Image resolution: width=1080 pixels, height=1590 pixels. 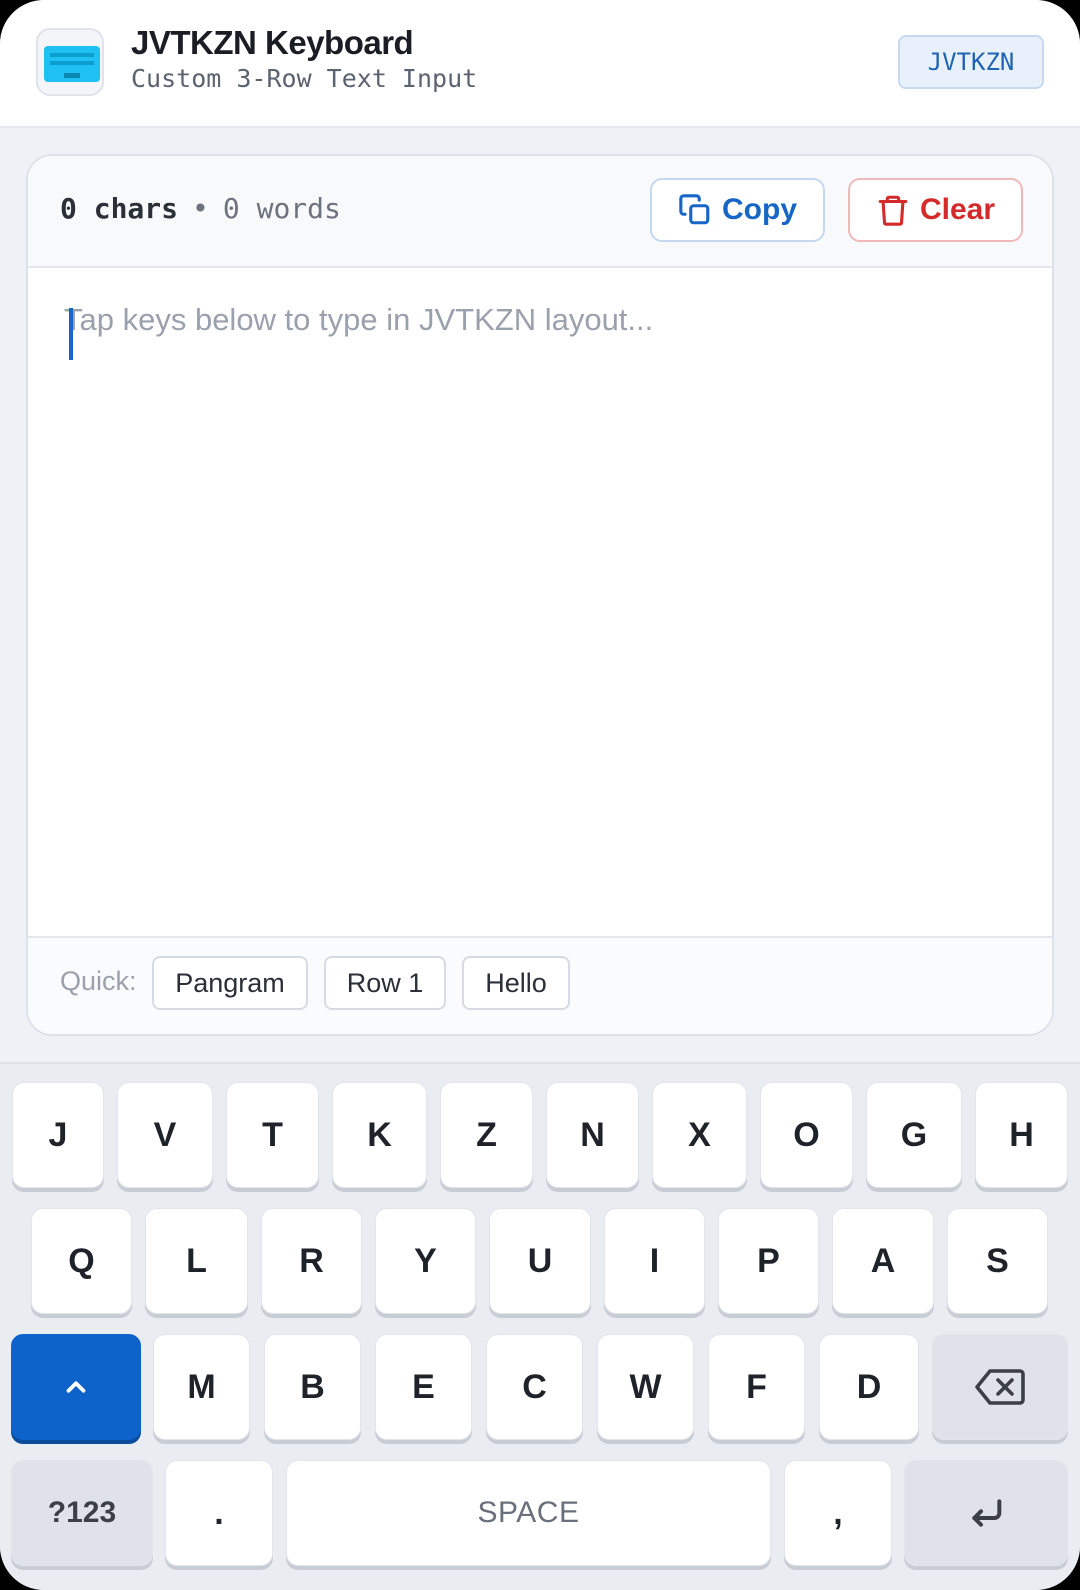 What do you see at coordinates (98, 981) in the screenshot?
I see `quick-label: Quick:` at bounding box center [98, 981].